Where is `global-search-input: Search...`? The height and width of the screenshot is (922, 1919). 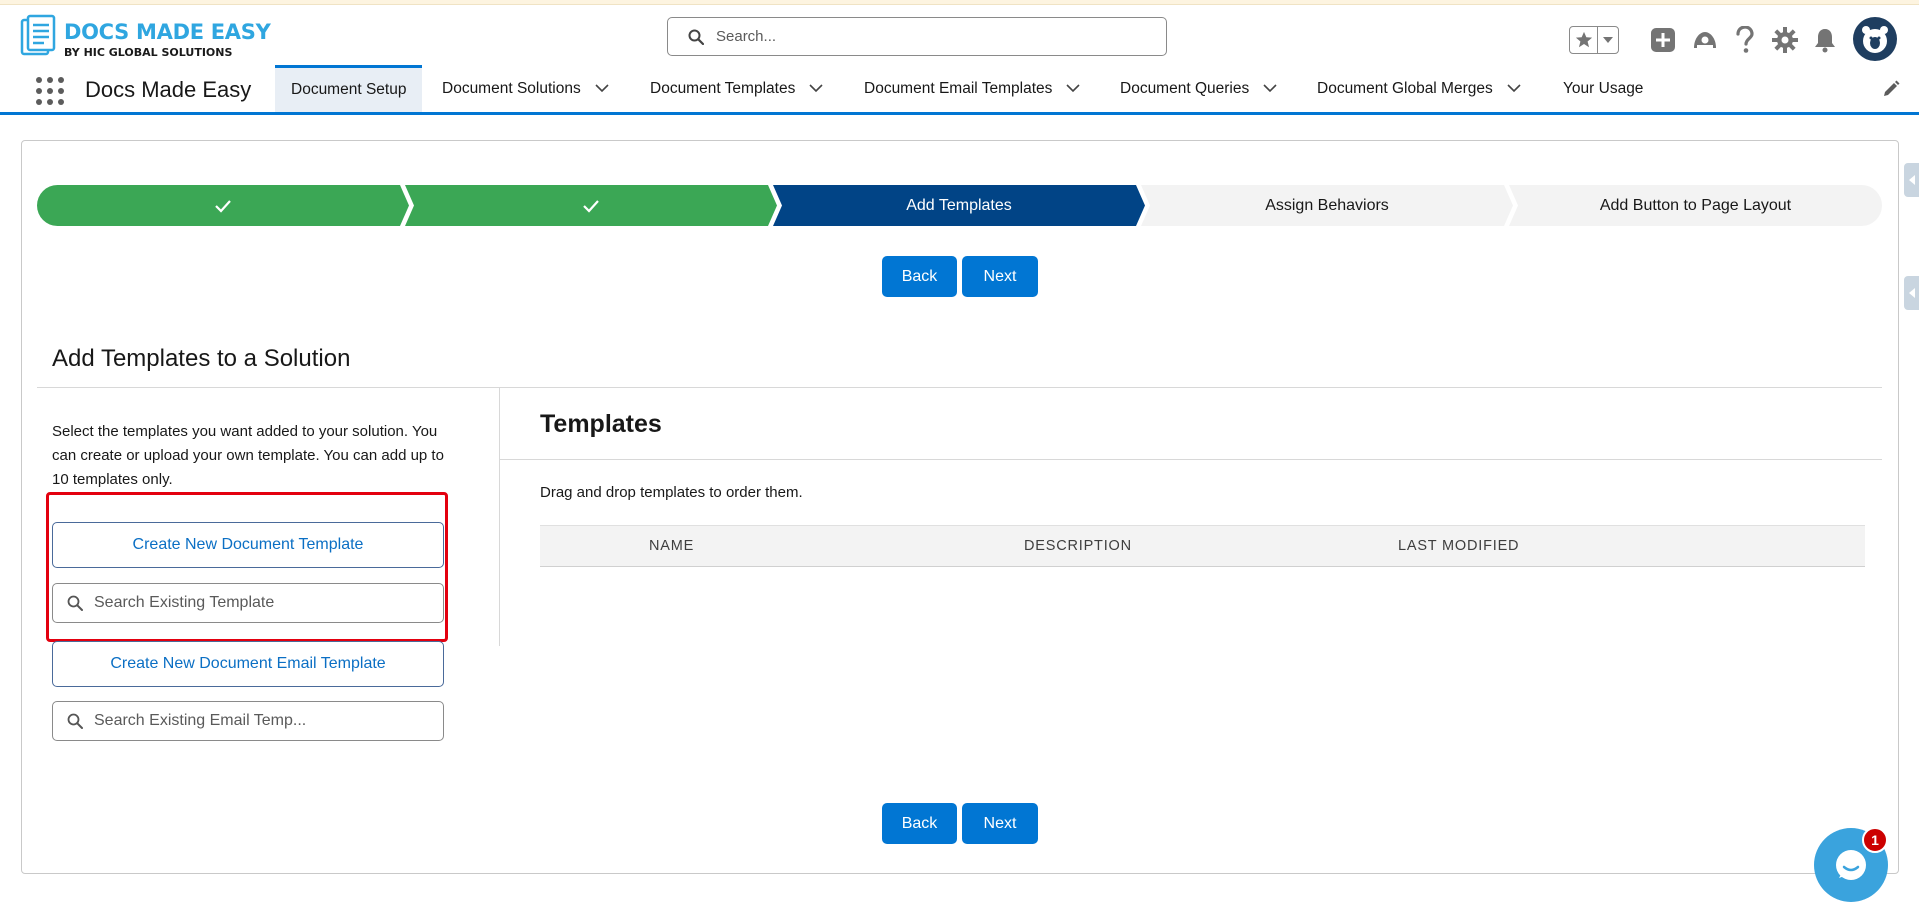
global-search-input: Search... is located at coordinates (917, 36).